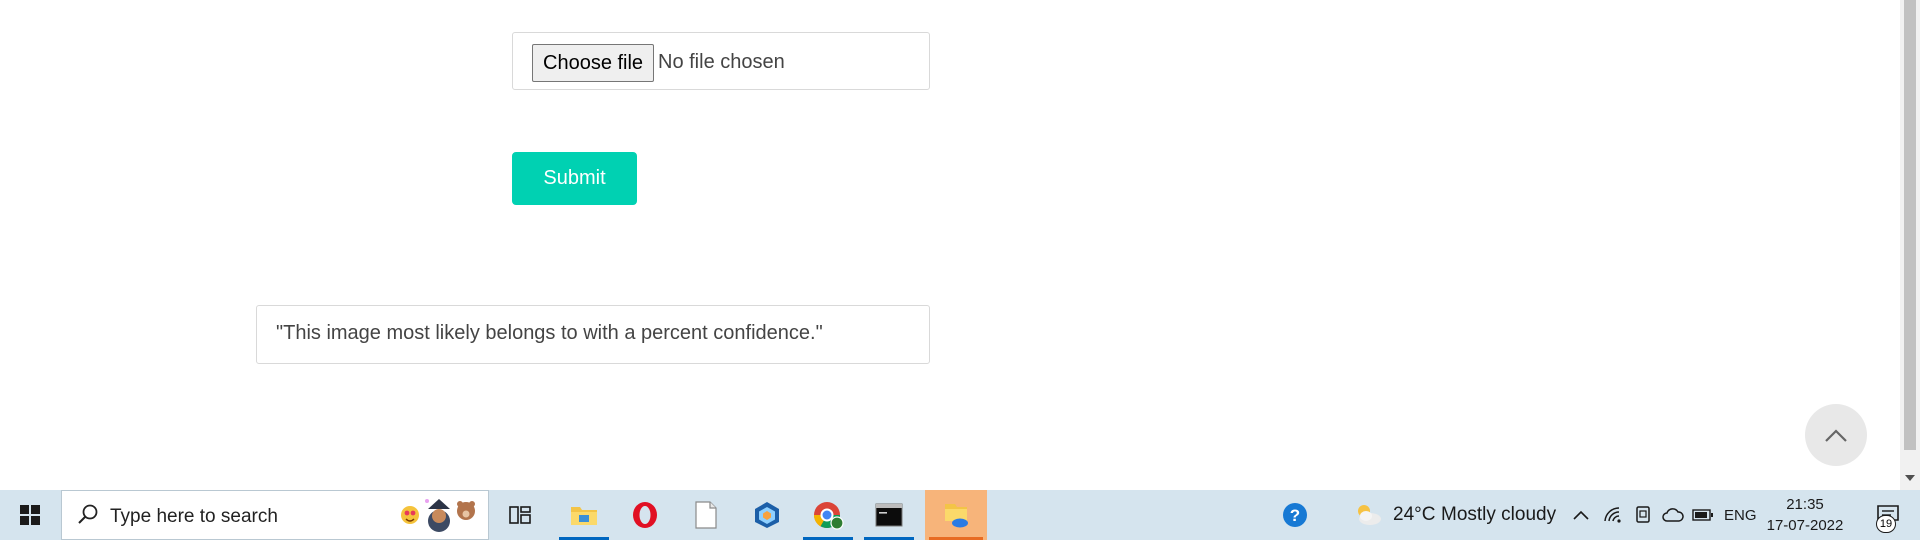 The image size is (1920, 540). Describe the element at coordinates (1805, 515) in the screenshot. I see `clock: 21:35 17-07-2022` at that location.